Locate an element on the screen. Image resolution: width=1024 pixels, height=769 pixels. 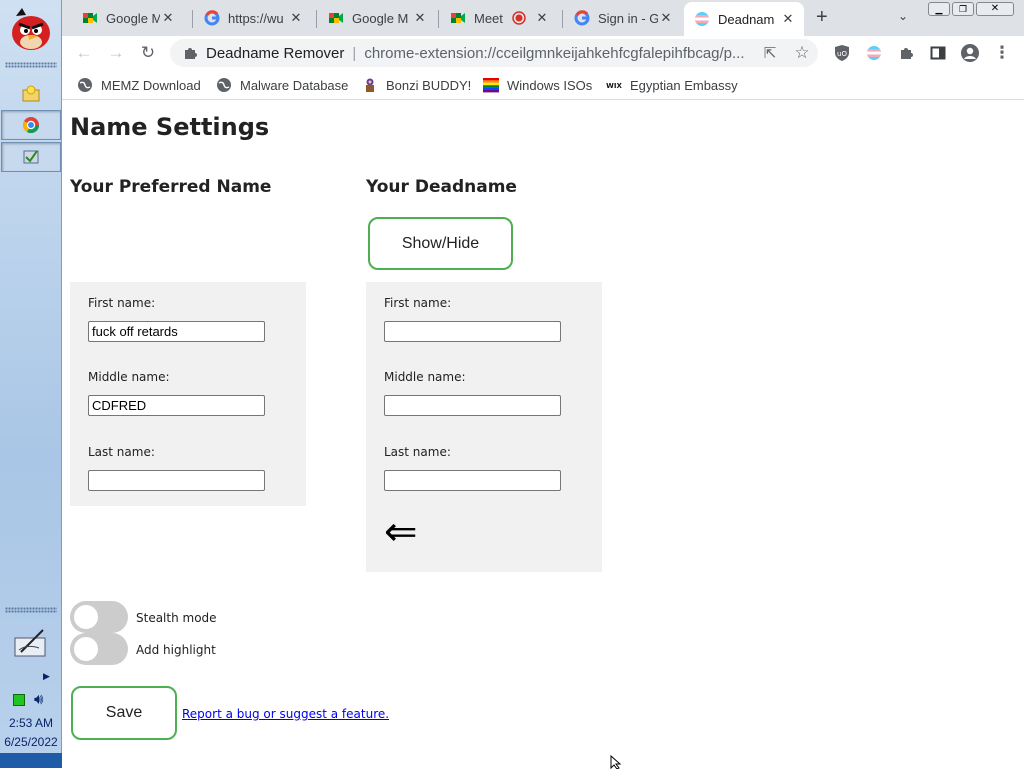
window-close-icon: ✕ is located at coordinates (995, 9).